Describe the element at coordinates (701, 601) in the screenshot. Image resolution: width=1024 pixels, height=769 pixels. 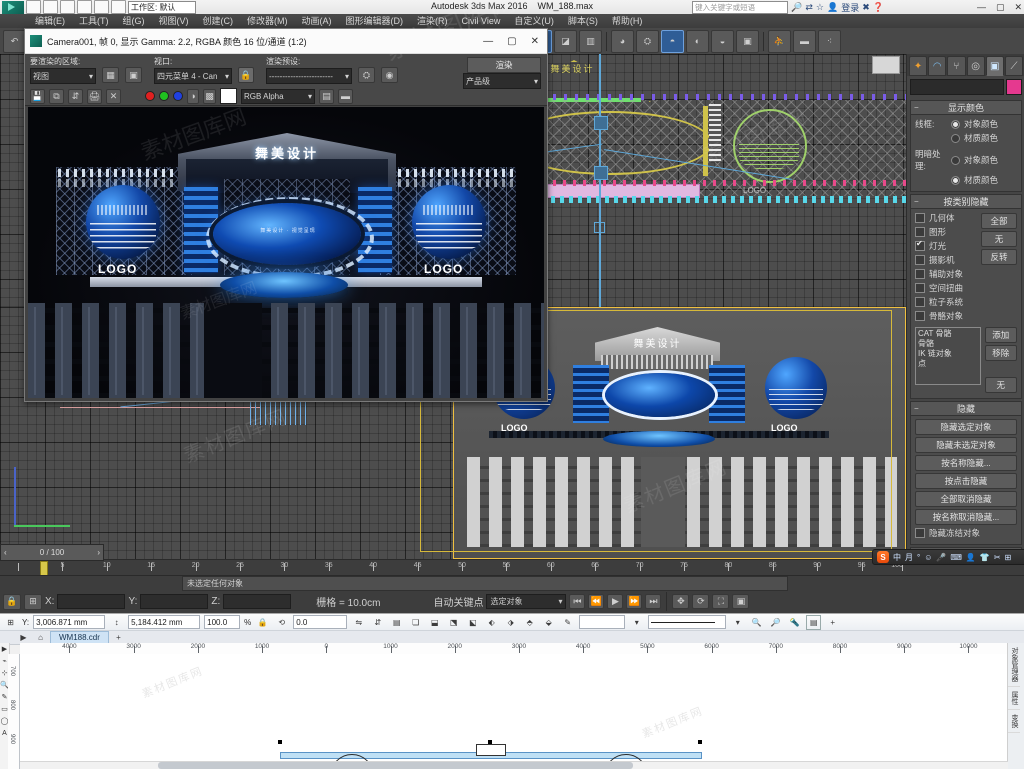
I see `orbit-icon: ⟳` at that location.